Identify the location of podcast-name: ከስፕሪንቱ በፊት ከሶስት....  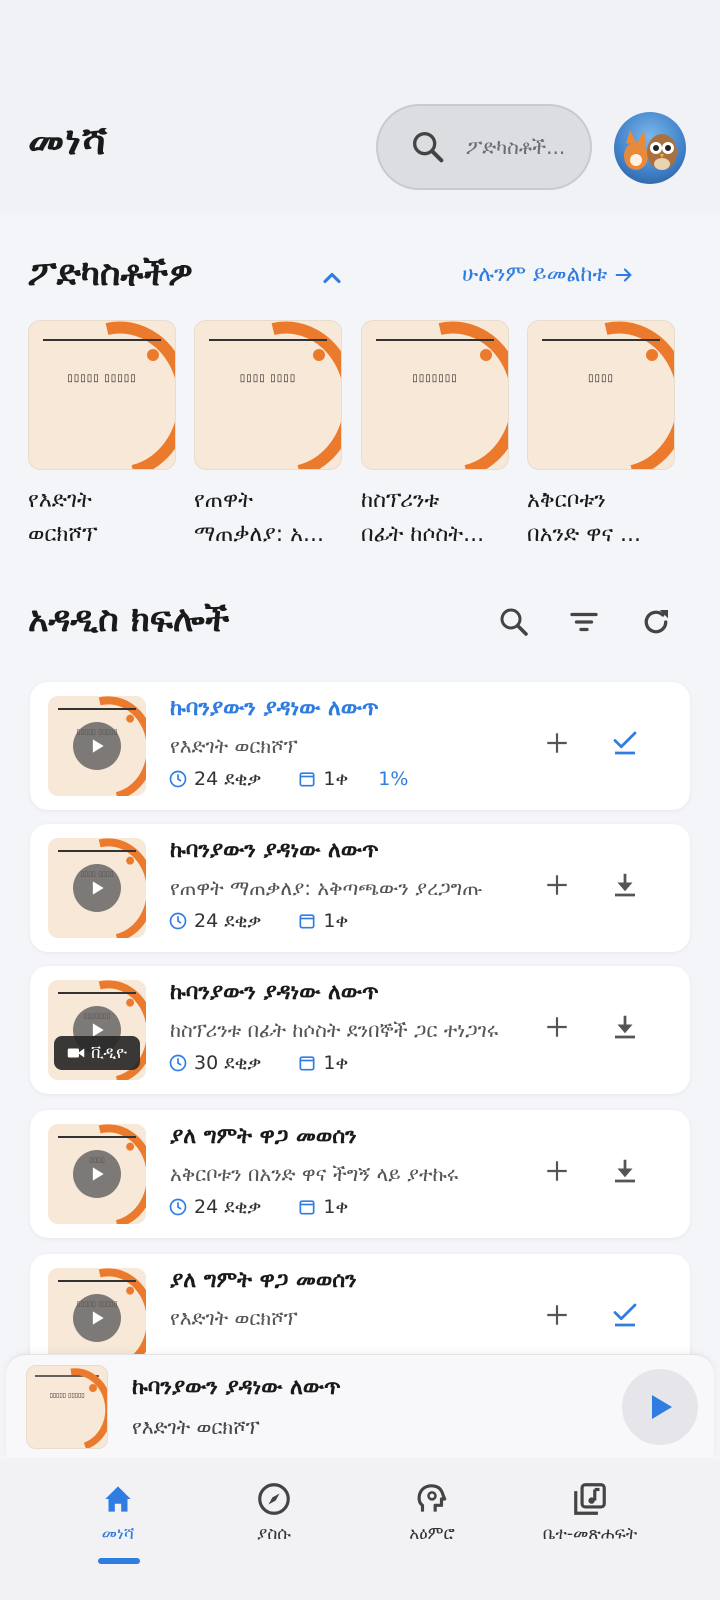
(423, 517).